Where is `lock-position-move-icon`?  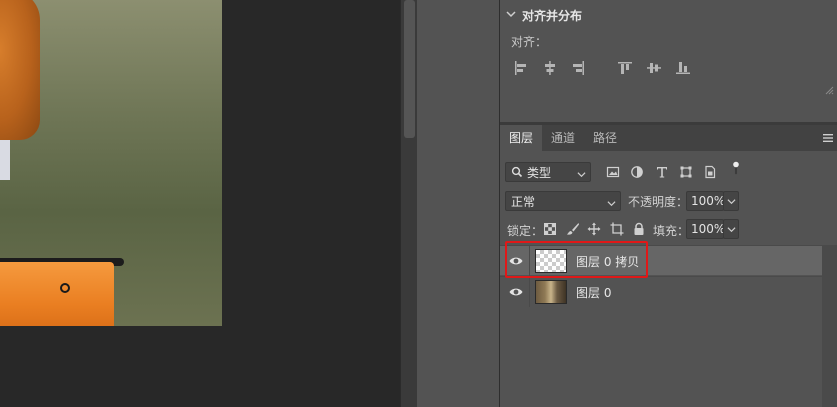
lock-position-move-icon is located at coordinates (594, 229).